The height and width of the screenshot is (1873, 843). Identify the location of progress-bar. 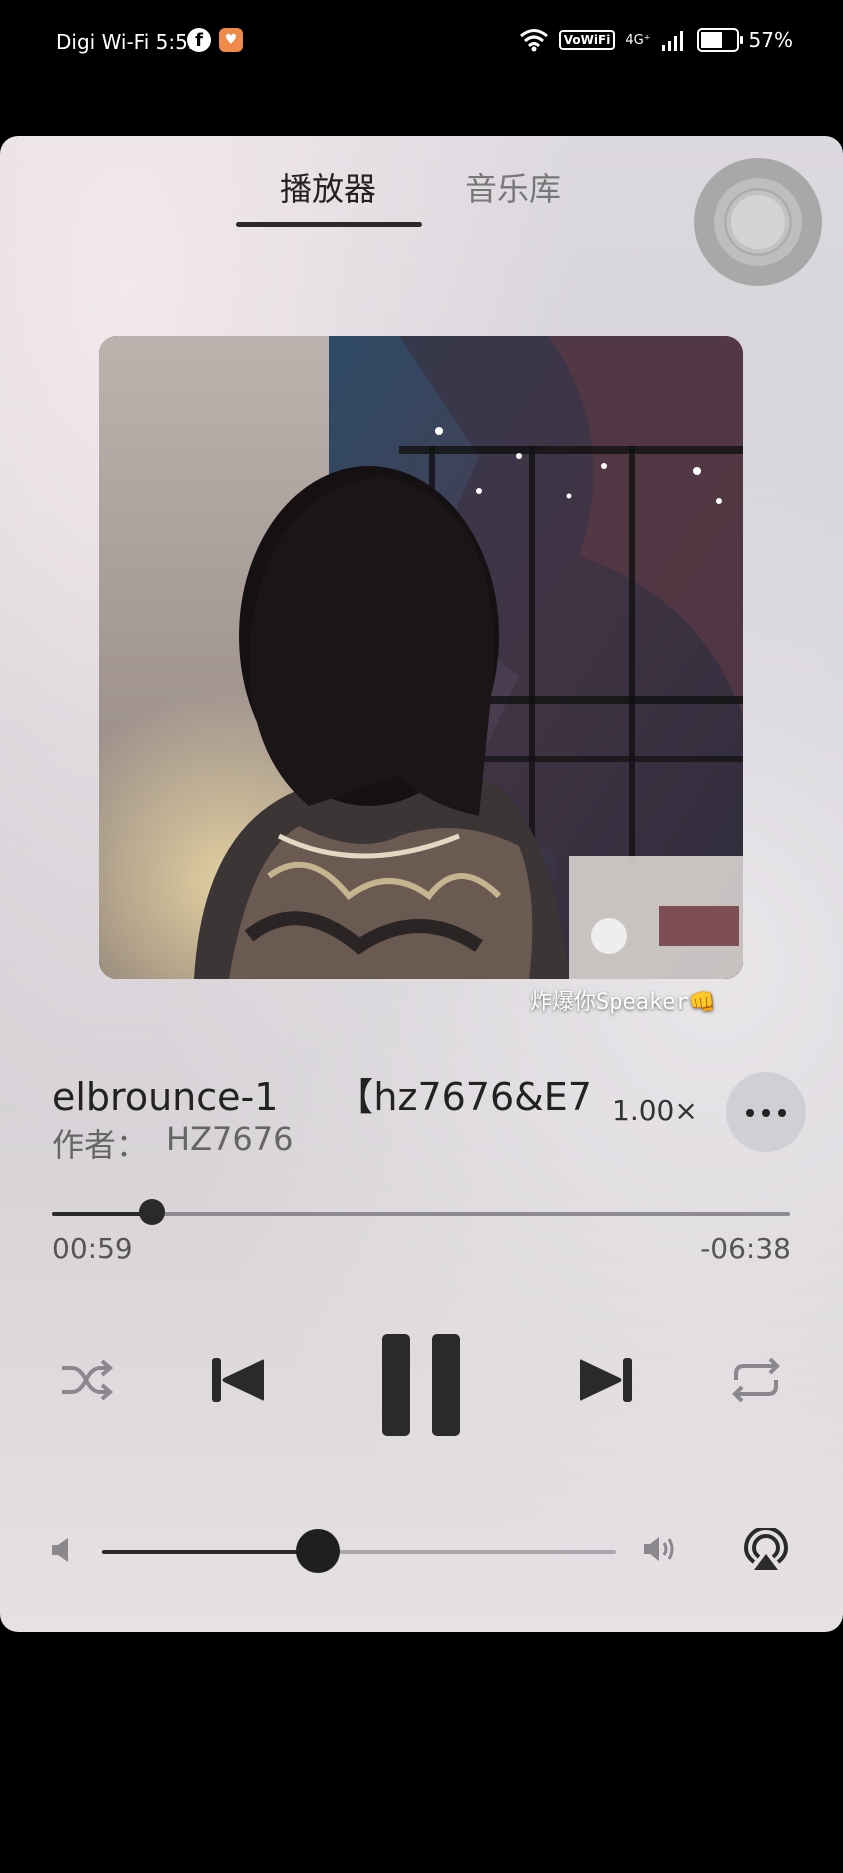
(421, 1212).